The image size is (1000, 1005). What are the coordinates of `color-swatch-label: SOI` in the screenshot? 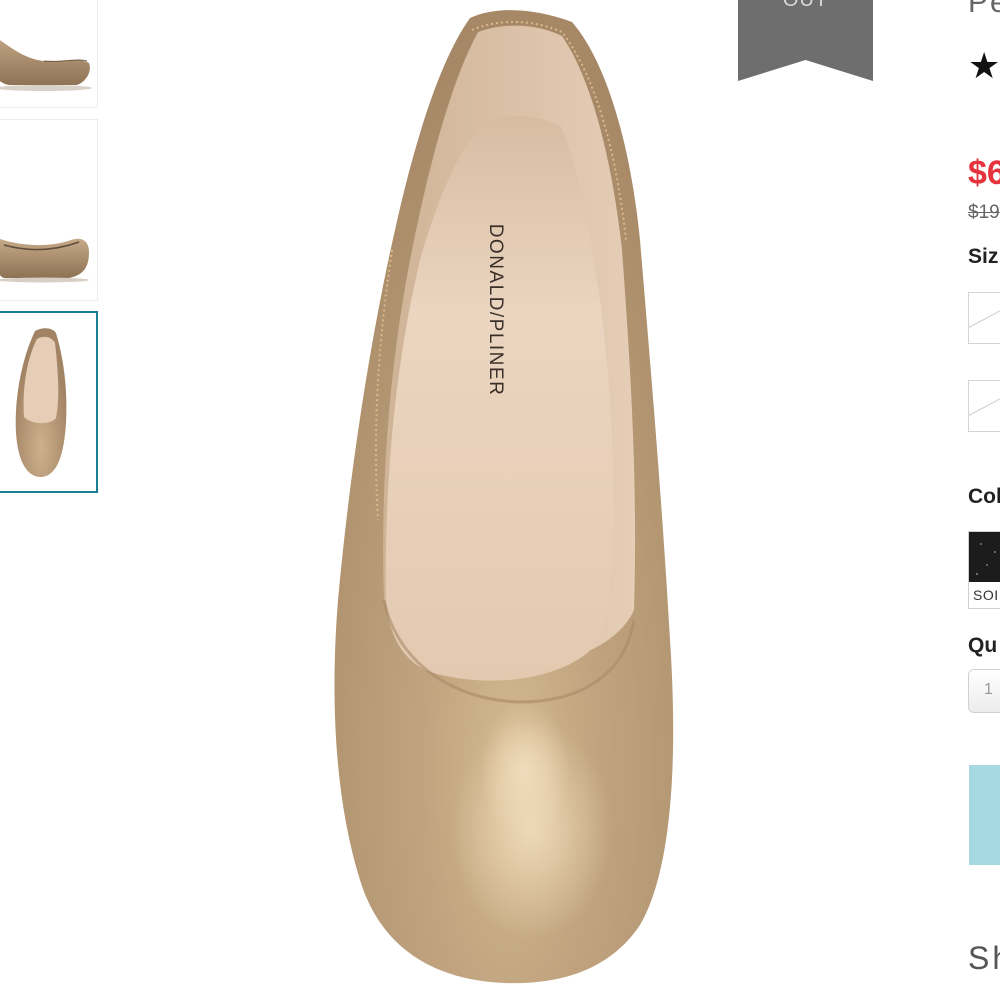 It's located at (986, 595).